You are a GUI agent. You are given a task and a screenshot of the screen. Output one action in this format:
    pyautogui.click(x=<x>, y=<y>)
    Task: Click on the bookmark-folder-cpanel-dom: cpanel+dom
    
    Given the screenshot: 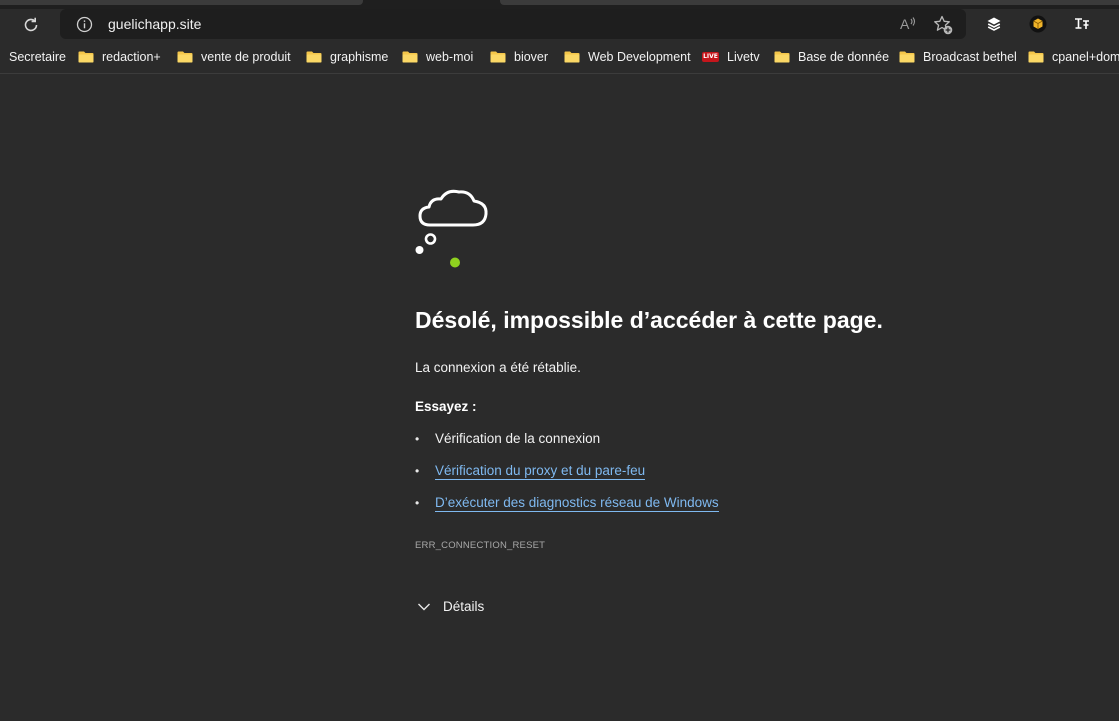 What is the action you would take?
    pyautogui.click(x=1073, y=57)
    